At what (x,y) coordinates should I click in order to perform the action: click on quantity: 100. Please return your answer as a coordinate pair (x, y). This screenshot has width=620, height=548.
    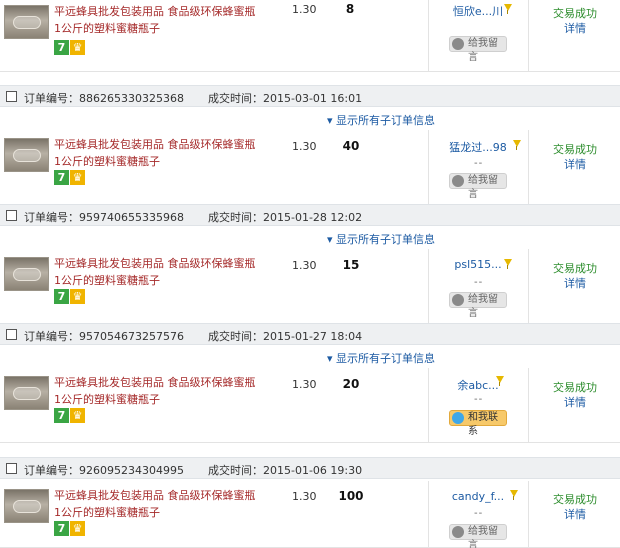
    Looking at the image, I should click on (351, 496).